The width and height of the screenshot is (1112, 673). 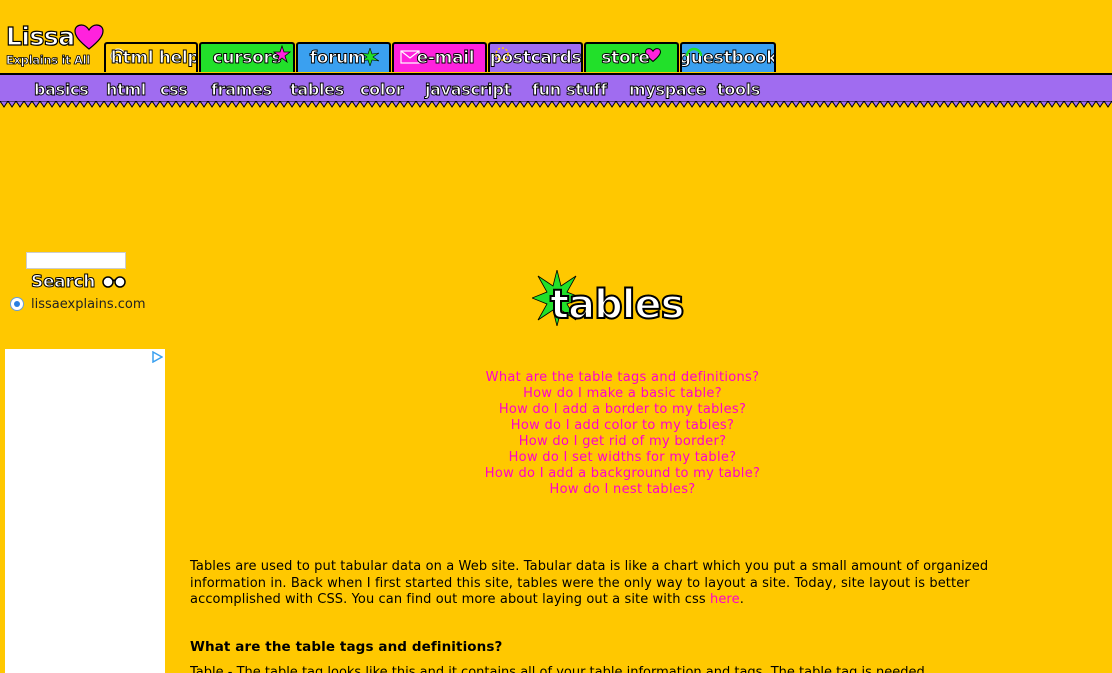 I want to click on site-search-radio, so click(x=17, y=304).